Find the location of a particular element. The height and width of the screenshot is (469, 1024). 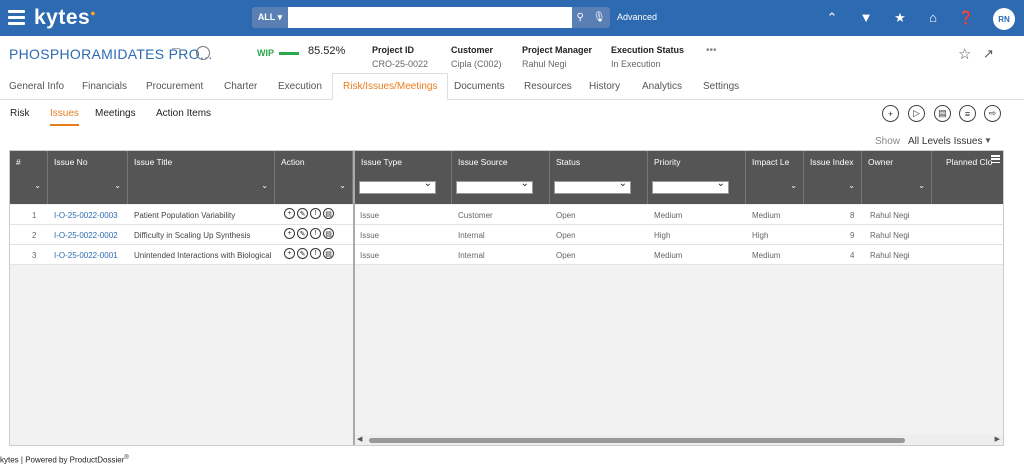

tab-general-info: General Info is located at coordinates (36, 86).